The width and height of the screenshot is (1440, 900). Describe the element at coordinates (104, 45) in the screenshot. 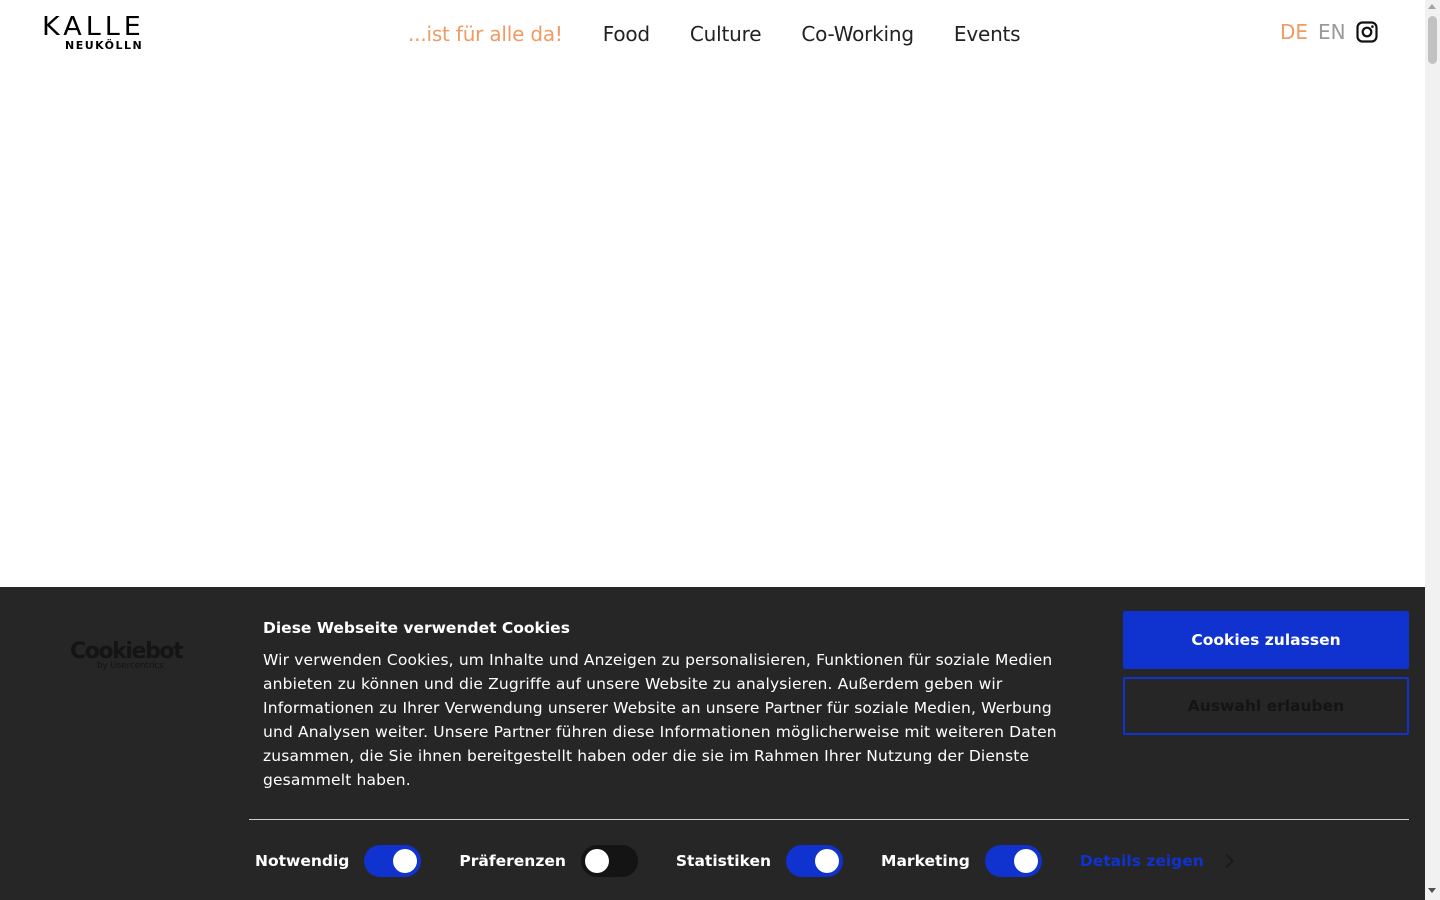

I see `logo-subtitle: NEUKÖLLN` at that location.